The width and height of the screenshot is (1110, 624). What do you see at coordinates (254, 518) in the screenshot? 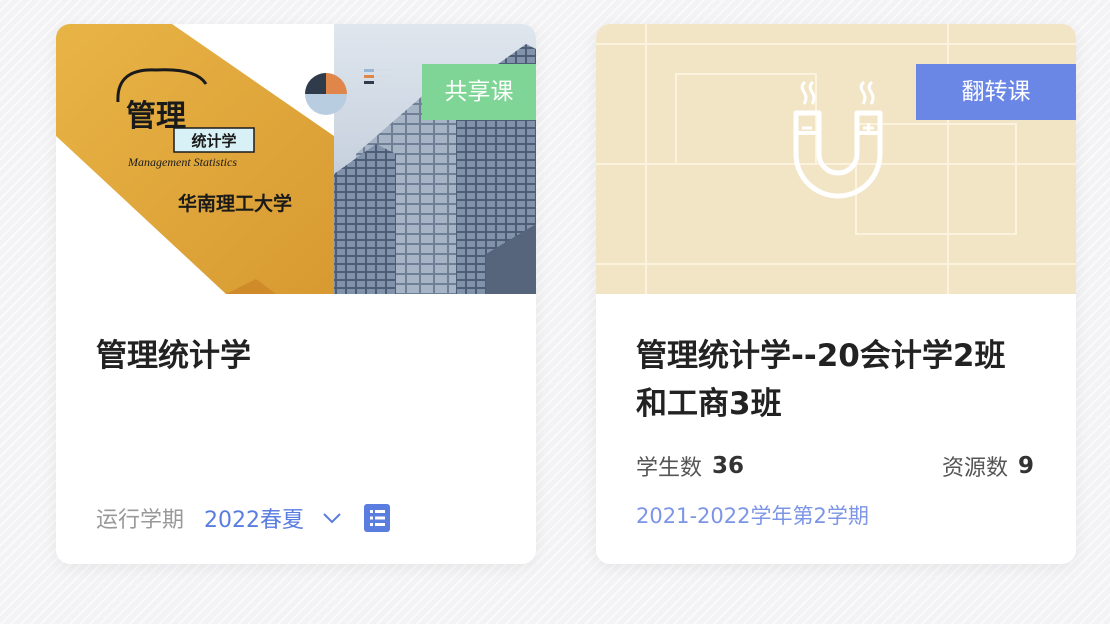
I see `term-value: 2022春夏` at bounding box center [254, 518].